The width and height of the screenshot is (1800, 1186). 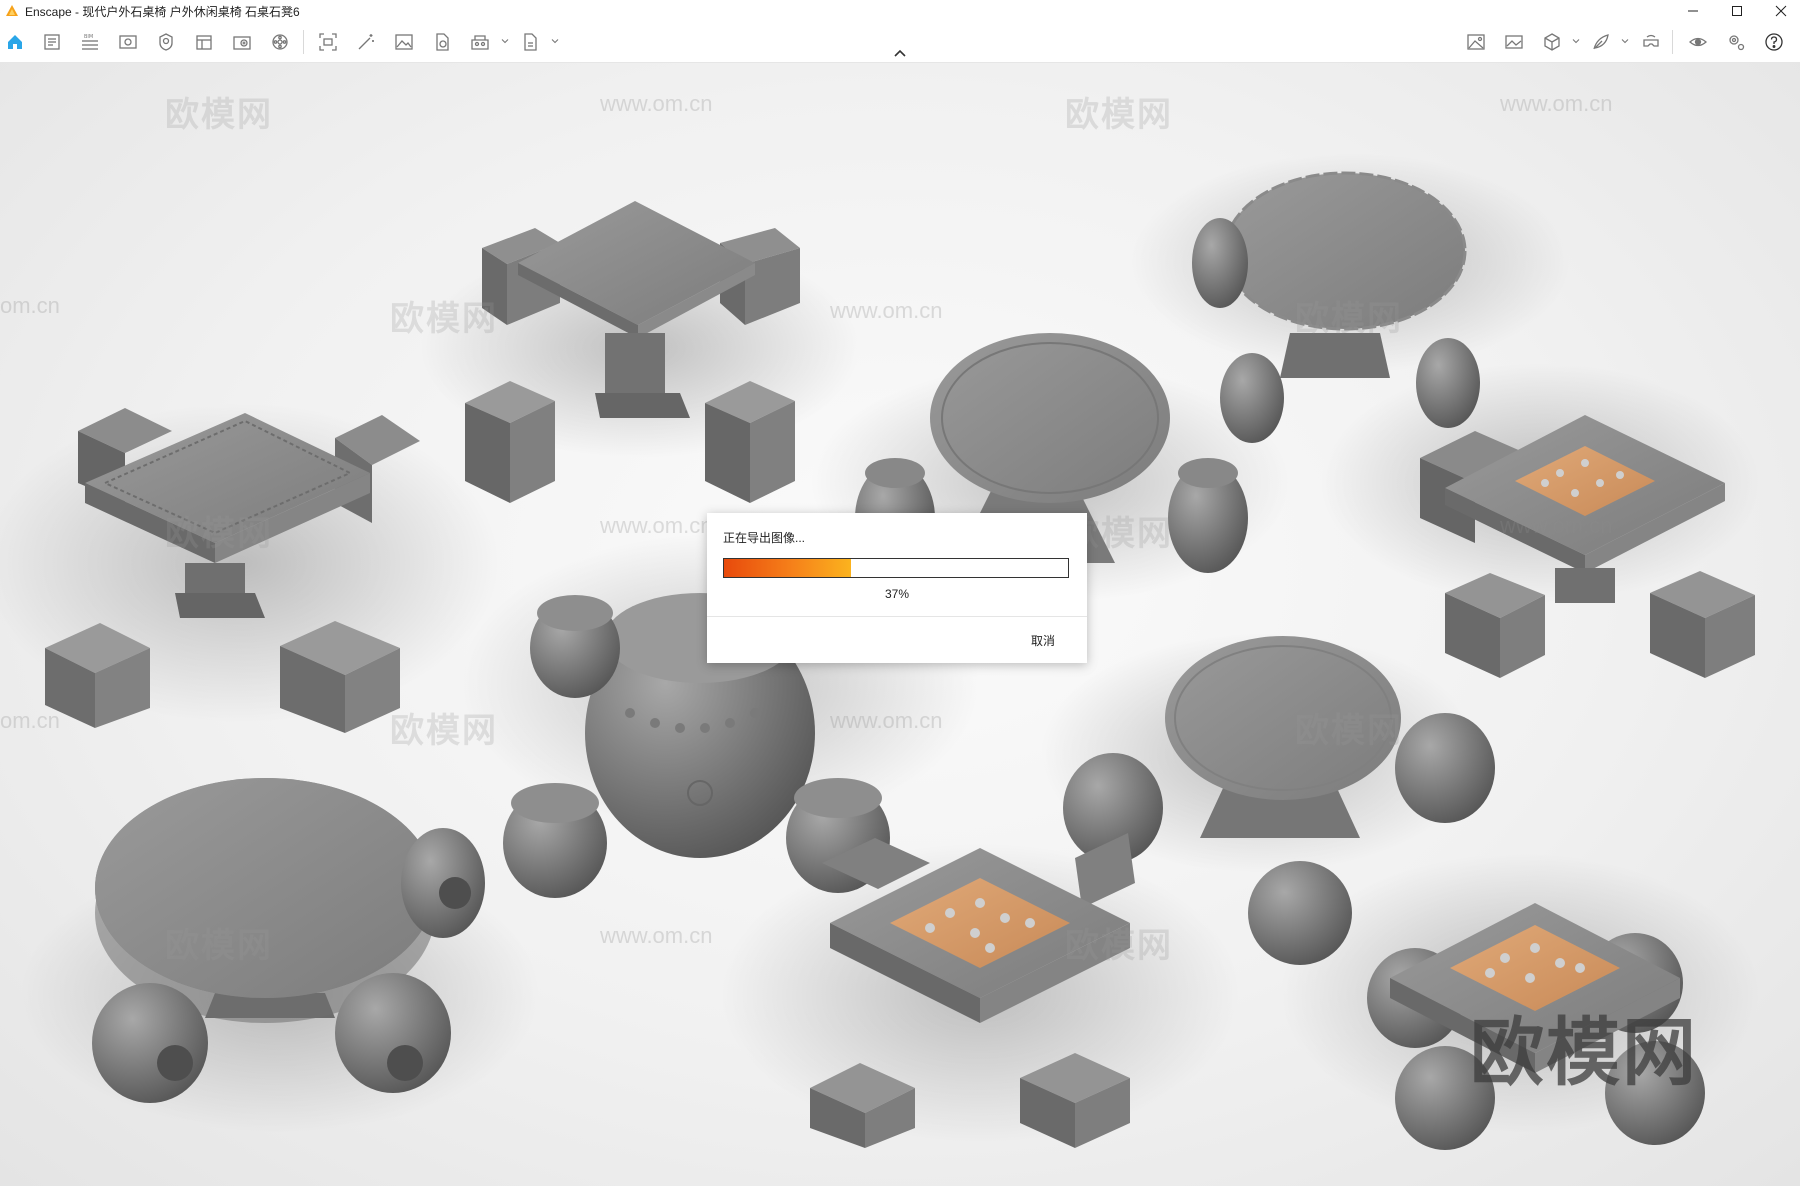 I want to click on settings-icon, so click(x=1736, y=42).